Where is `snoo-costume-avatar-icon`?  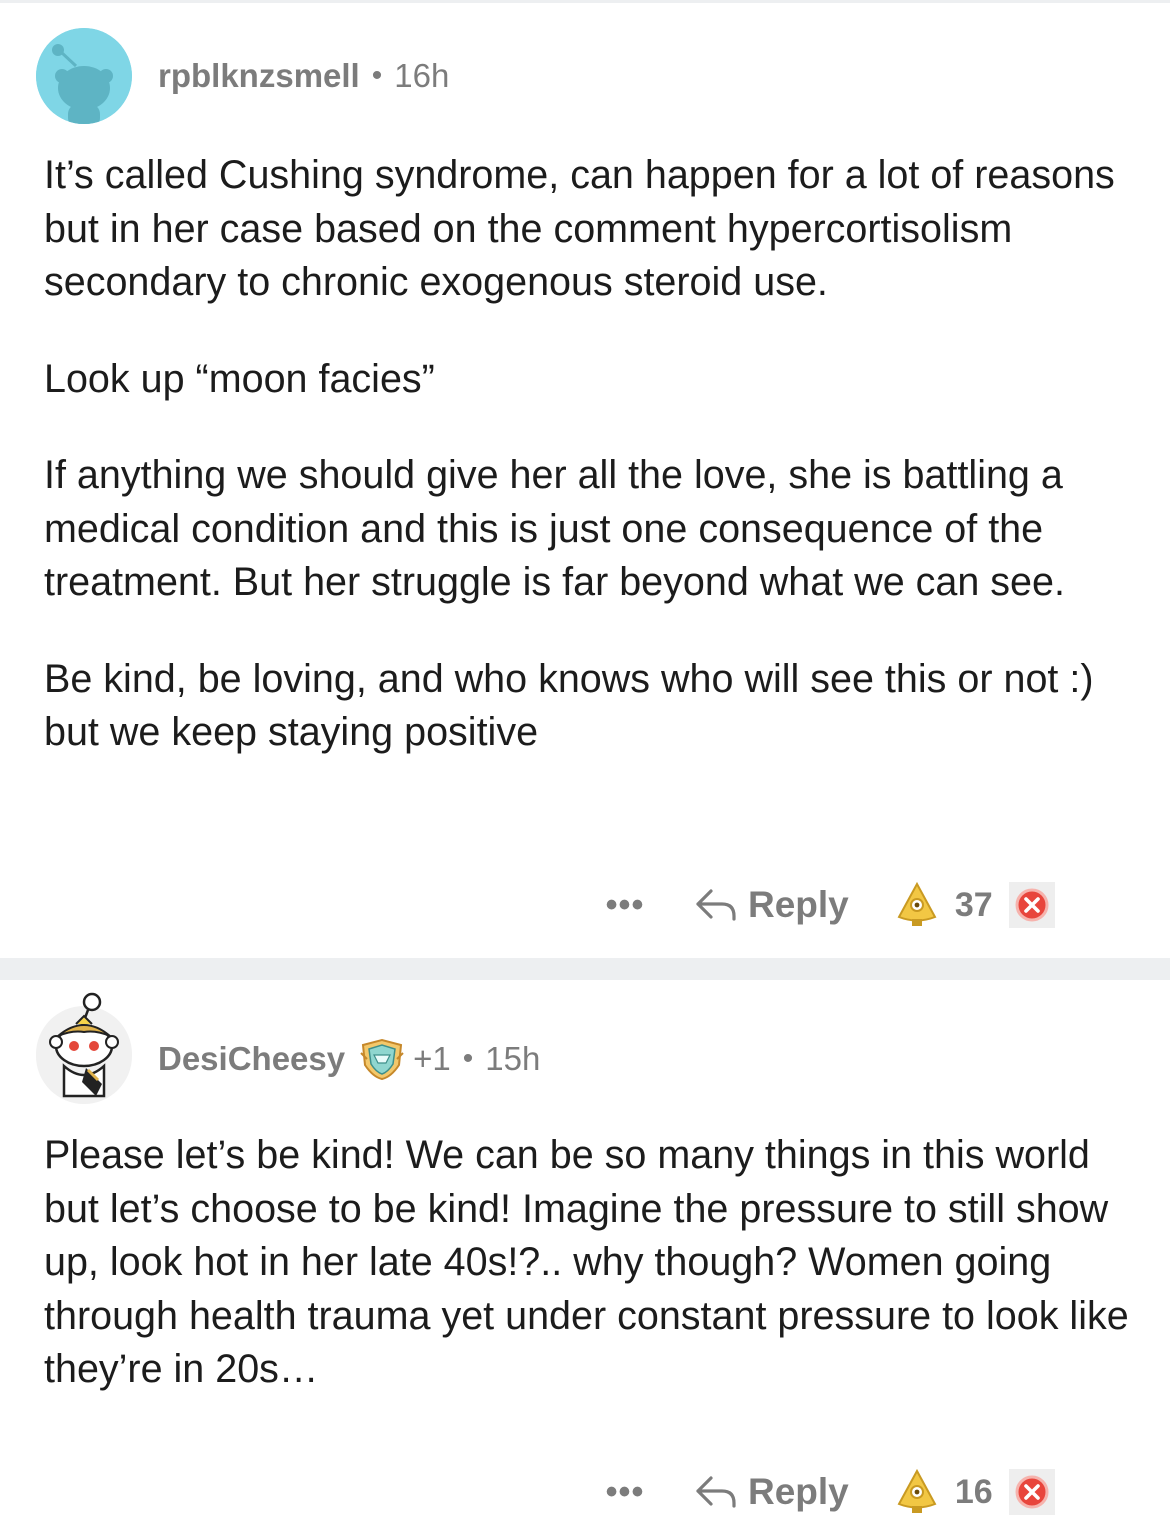 snoo-costume-avatar-icon is located at coordinates (84, 1048).